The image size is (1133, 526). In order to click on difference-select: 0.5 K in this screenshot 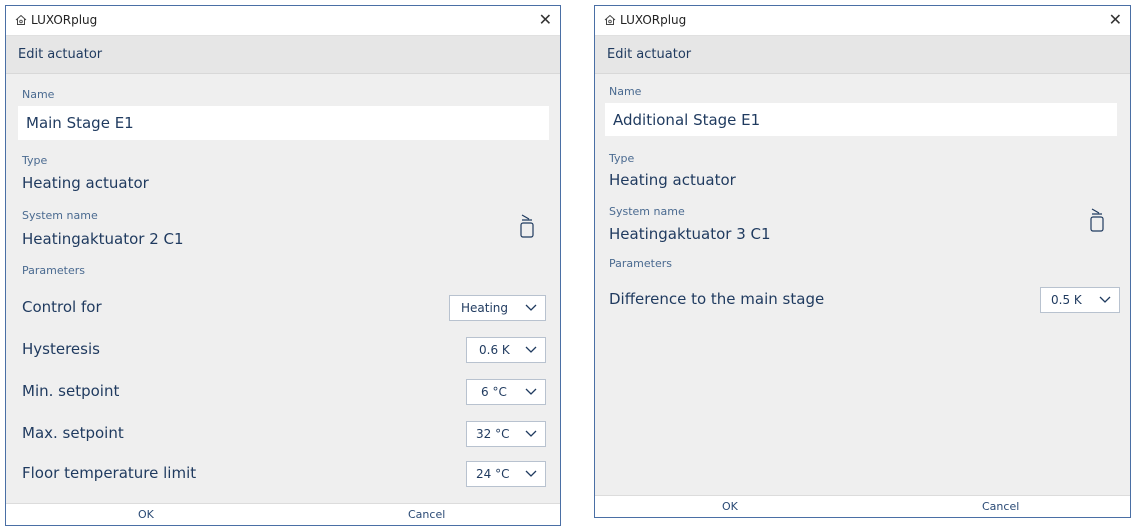, I will do `click(1080, 300)`.